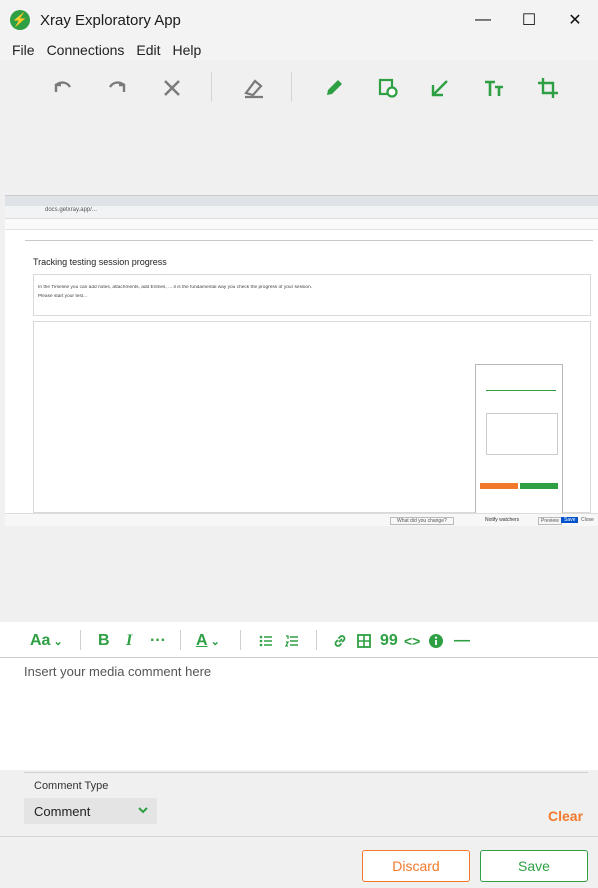 The image size is (598, 888). What do you see at coordinates (292, 641) in the screenshot?
I see `numbered-list-icon` at bounding box center [292, 641].